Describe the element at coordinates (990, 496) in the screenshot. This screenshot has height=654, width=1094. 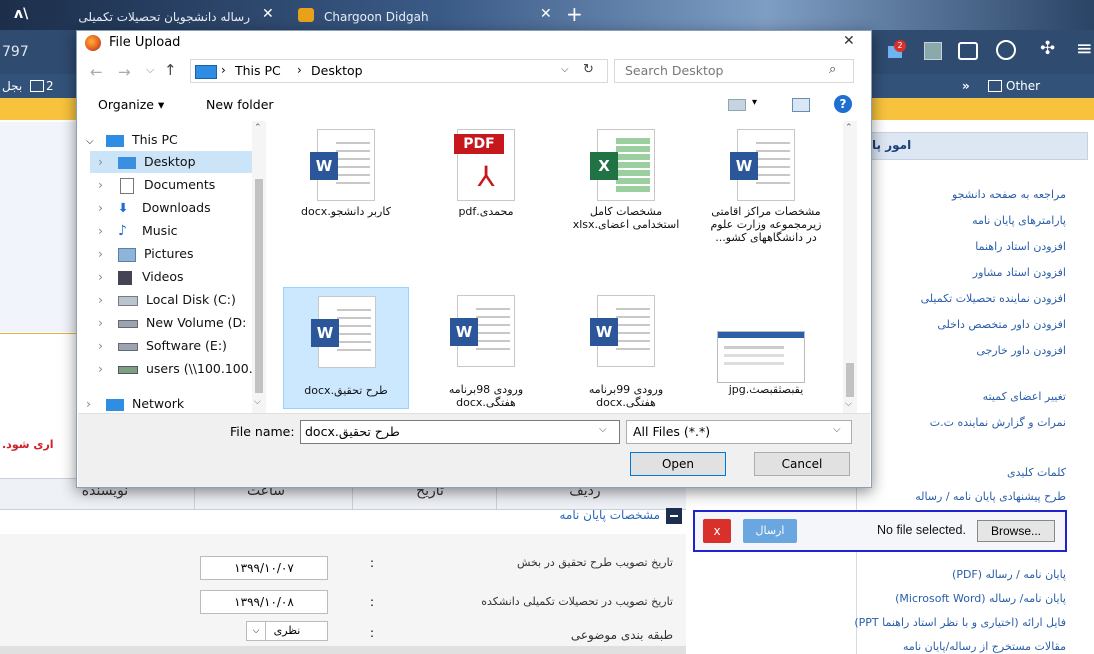
I see `sidebar-link: طرح پیشنهادی پایان نامه / رساله` at that location.